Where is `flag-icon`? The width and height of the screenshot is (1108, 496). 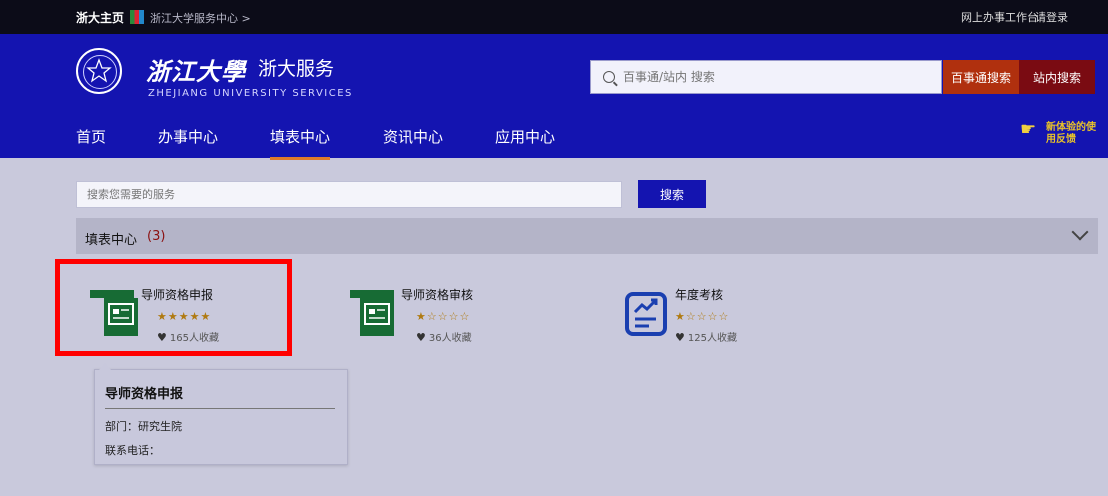
flag-icon is located at coordinates (137, 17).